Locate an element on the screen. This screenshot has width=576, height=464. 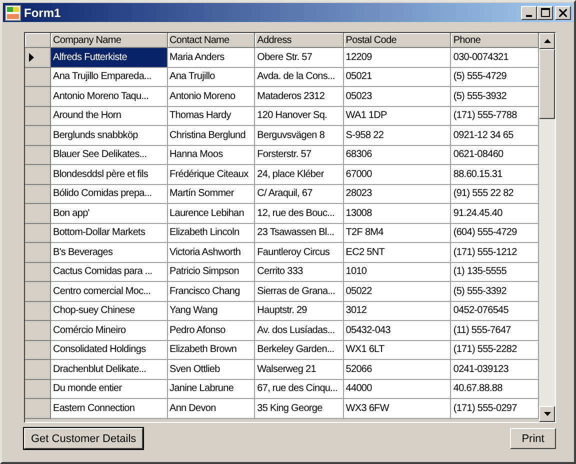
maximize-button is located at coordinates (545, 13).